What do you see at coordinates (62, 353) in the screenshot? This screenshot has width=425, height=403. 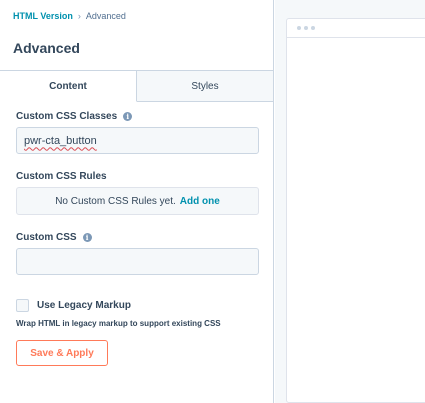 I see `save-and-apply-button: Save & Apply` at bounding box center [62, 353].